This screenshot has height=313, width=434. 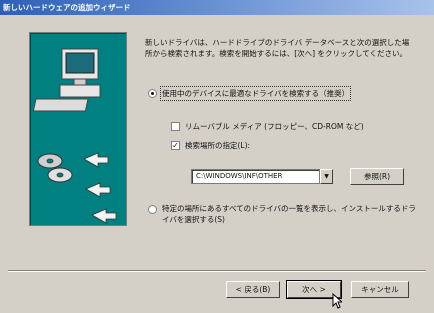 I want to click on computer-icon, so click(x=66, y=80).